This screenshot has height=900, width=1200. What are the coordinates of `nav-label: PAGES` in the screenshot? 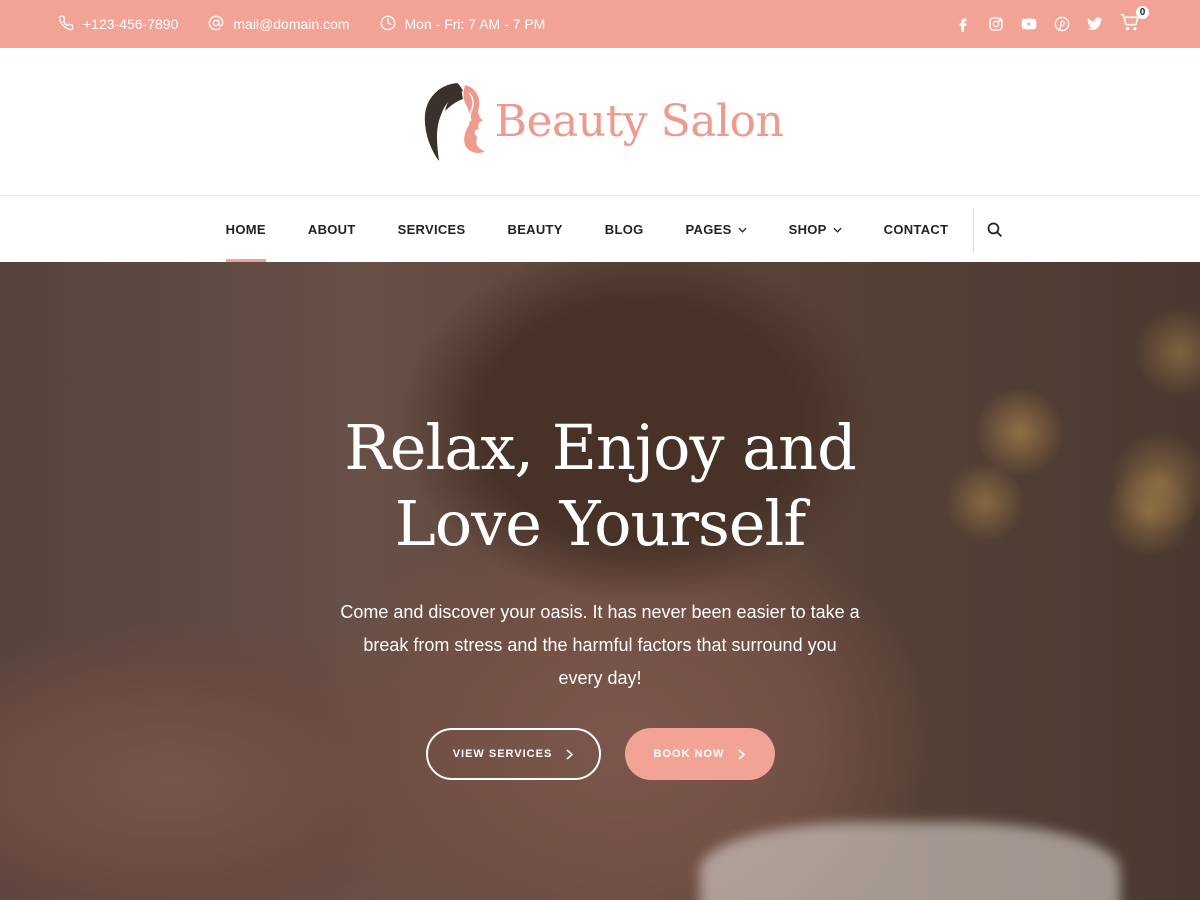 It's located at (708, 229).